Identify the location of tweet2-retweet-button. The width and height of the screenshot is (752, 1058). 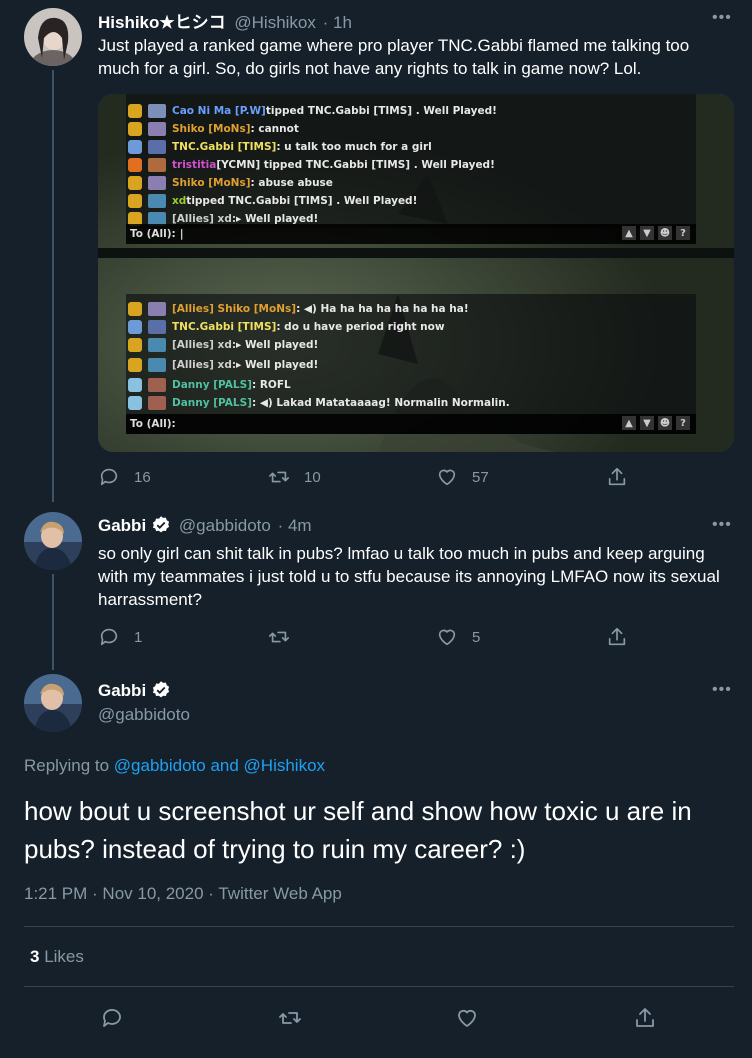
(279, 637).